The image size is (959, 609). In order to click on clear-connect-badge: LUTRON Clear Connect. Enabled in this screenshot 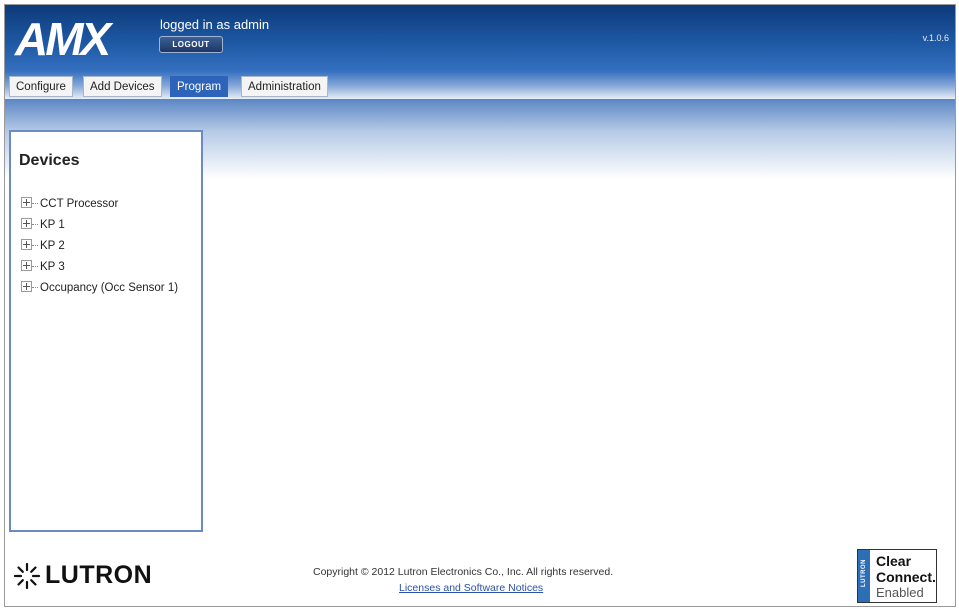, I will do `click(897, 576)`.